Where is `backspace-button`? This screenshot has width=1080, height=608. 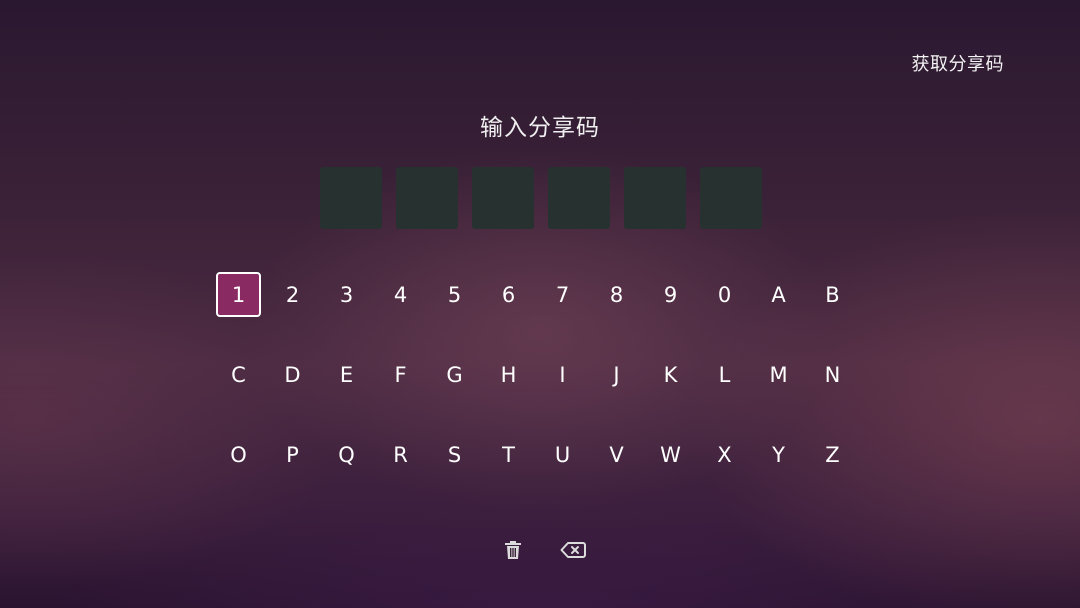 backspace-button is located at coordinates (573, 550).